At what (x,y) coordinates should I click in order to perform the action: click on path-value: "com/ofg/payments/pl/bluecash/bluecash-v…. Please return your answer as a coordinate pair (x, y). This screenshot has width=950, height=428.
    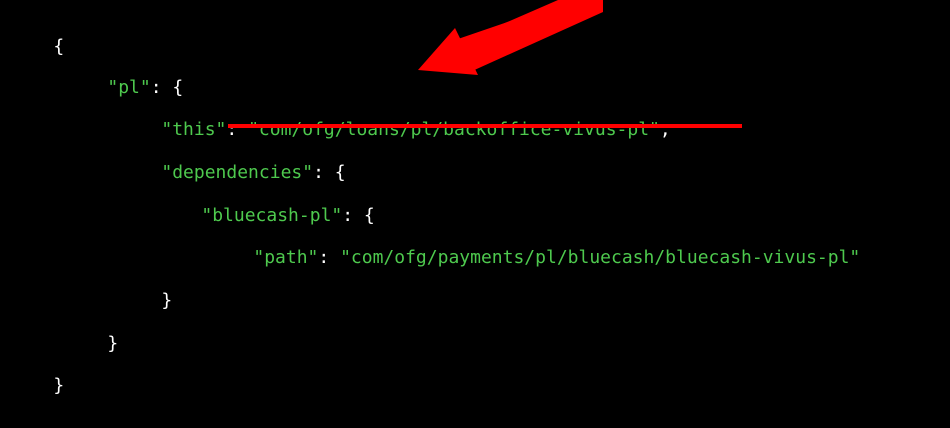
    Looking at the image, I should click on (600, 257).